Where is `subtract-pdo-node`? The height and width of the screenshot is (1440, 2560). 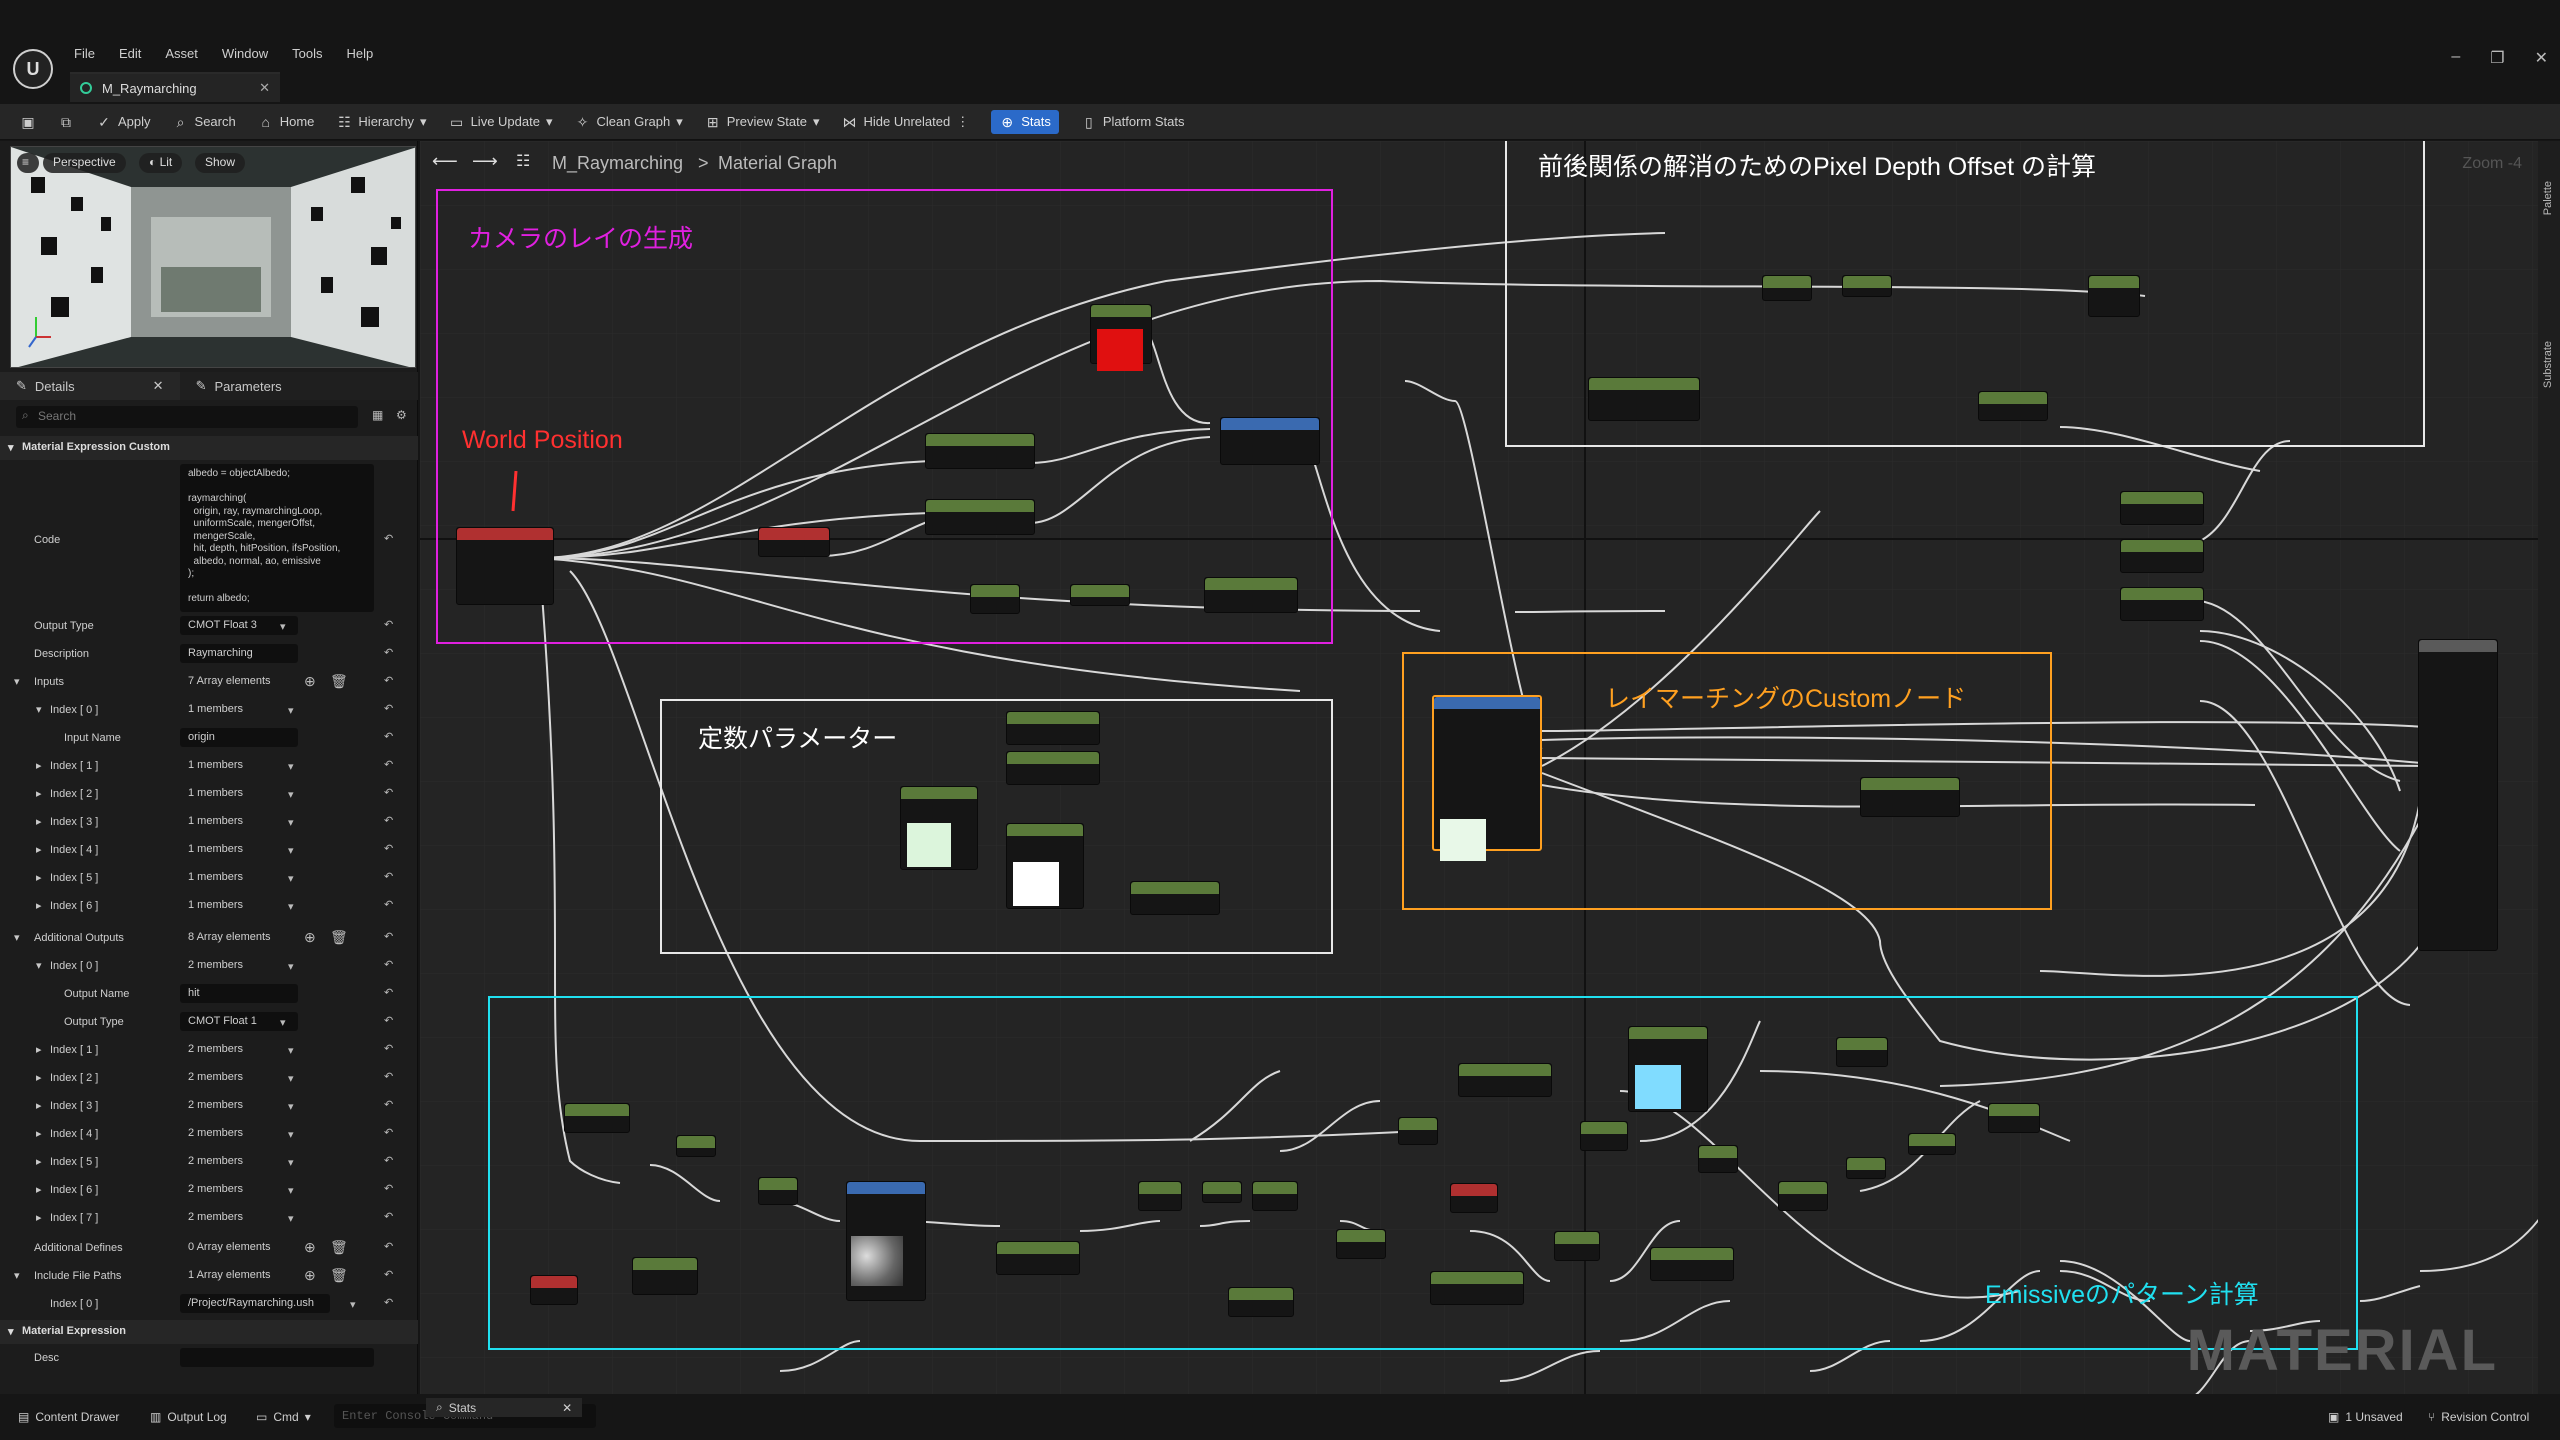 subtract-pdo-node is located at coordinates (1787, 288).